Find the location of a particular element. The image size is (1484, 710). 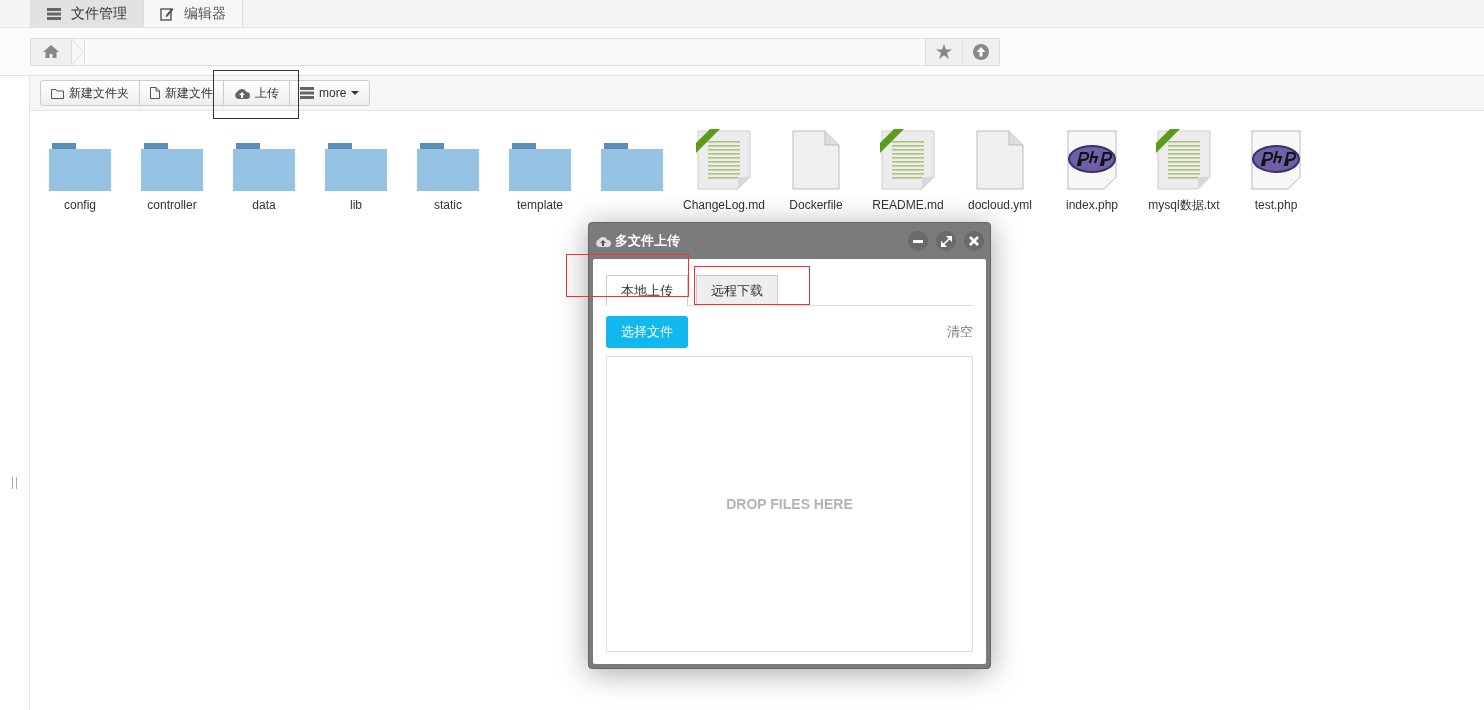

file-name: lib is located at coordinates (356, 205).